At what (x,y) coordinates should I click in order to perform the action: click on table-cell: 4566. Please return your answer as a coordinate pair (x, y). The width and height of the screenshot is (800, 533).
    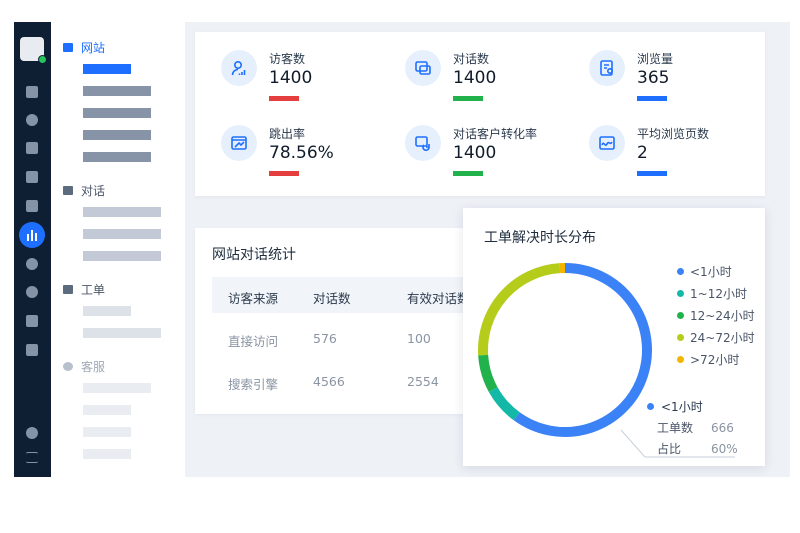
    Looking at the image, I should click on (329, 381).